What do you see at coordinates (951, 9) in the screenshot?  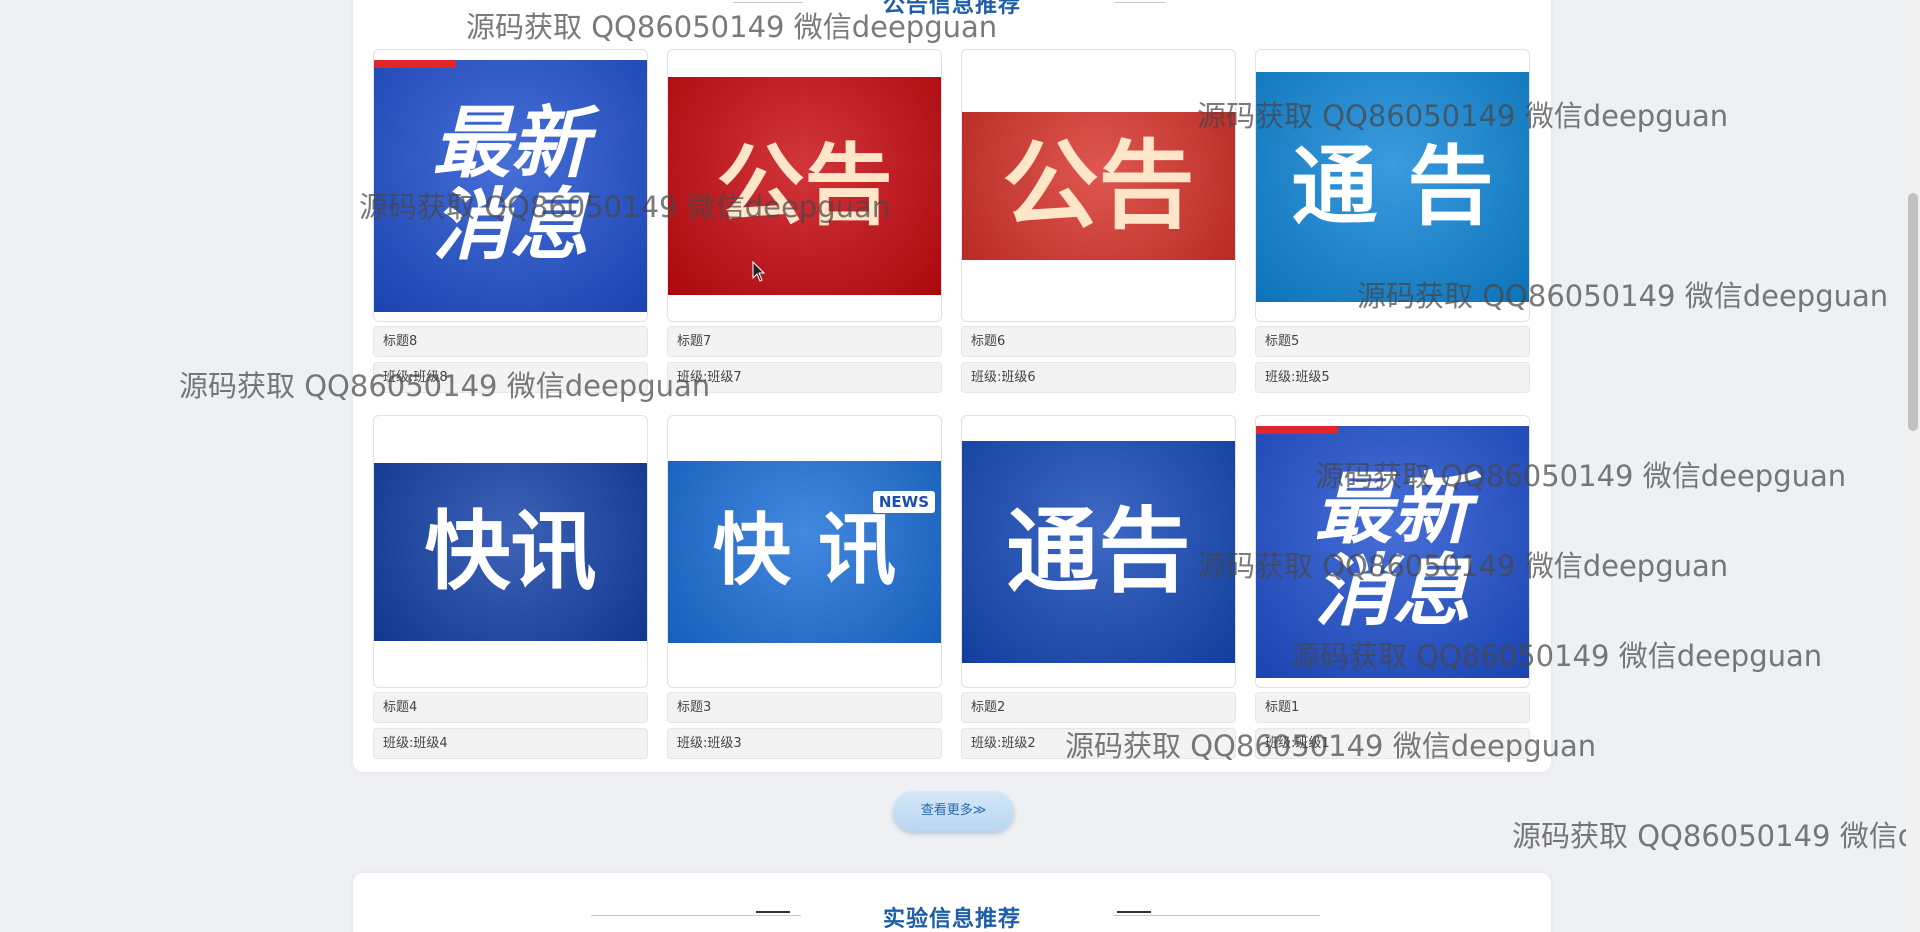 I see `section-title-announcements: 公告信息推荐` at bounding box center [951, 9].